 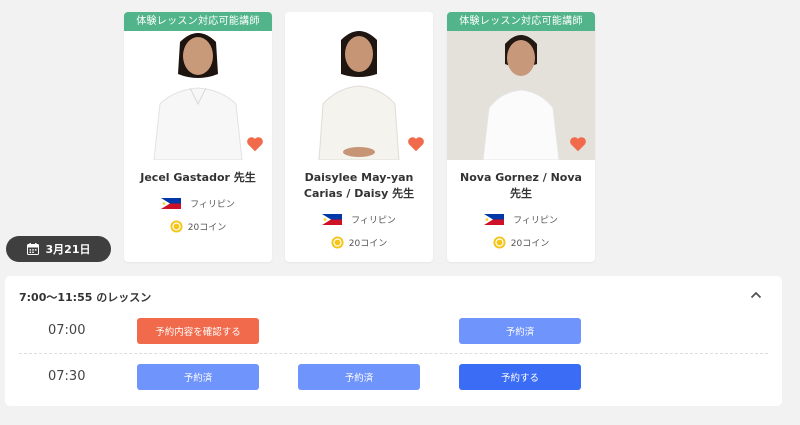 I want to click on confirm-reservation-button: 予約内容を確認する, so click(x=198, y=331).